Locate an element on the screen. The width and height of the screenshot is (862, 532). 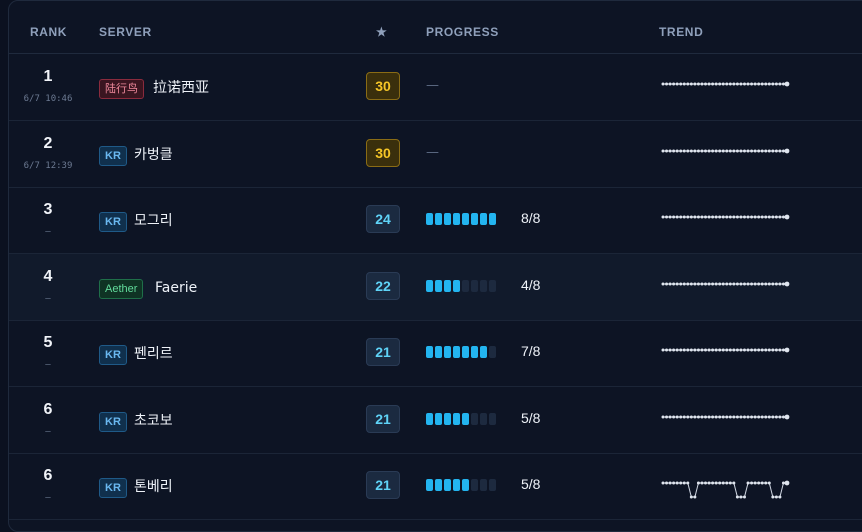
rank-number: 6 is located at coordinates (48, 475).